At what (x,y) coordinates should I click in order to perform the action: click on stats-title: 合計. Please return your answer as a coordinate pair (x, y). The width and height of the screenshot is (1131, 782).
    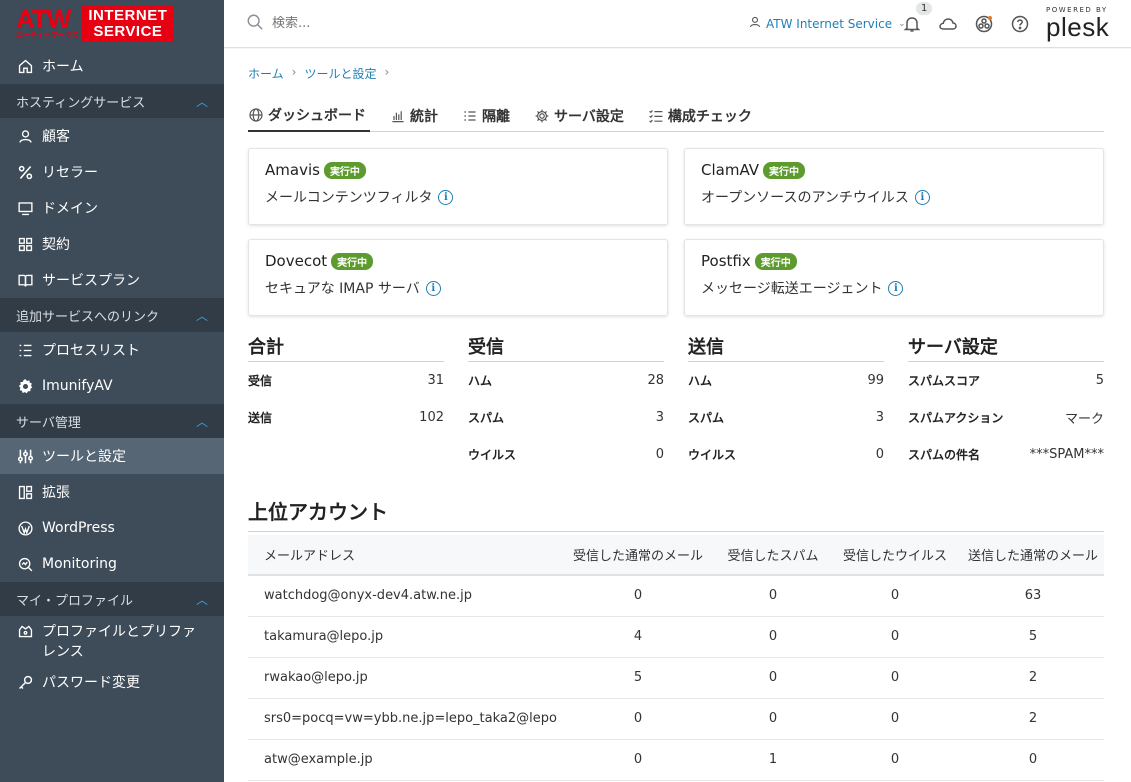
    Looking at the image, I should click on (346, 347).